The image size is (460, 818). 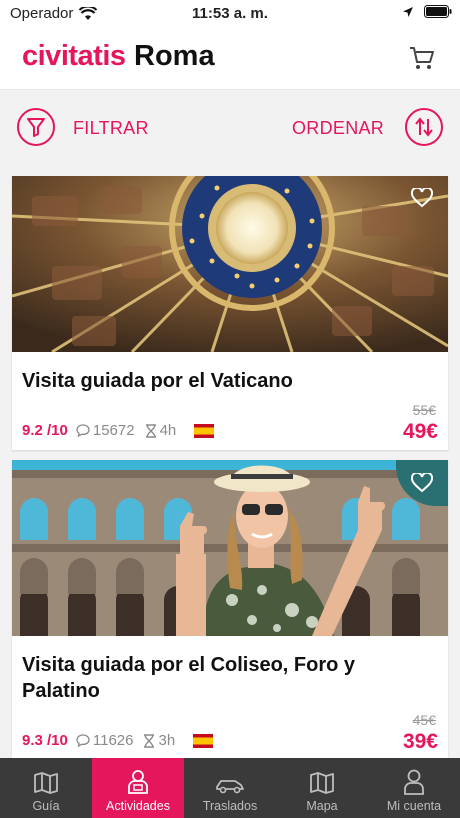 What do you see at coordinates (138, 806) in the screenshot?
I see `tab-label: Actividades` at bounding box center [138, 806].